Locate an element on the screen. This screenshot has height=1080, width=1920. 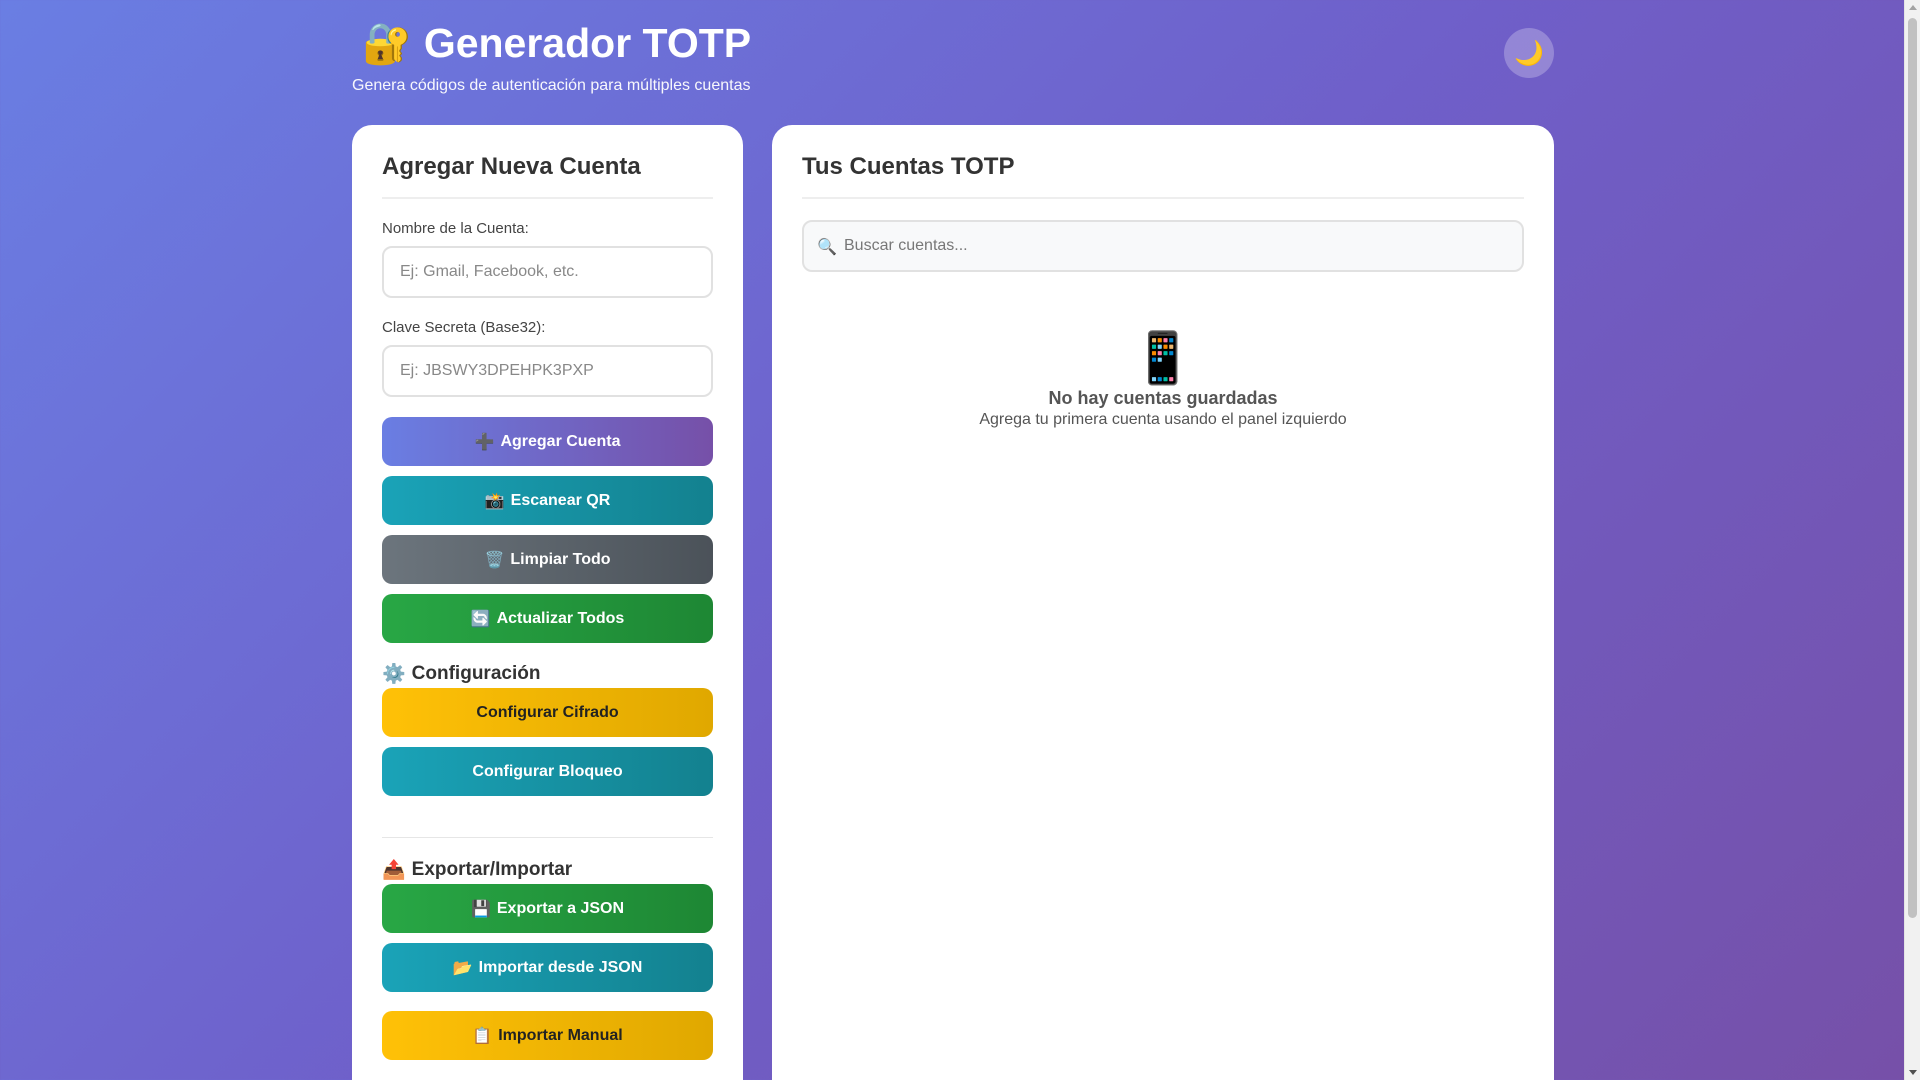
theme-toggle-button: 🌙 is located at coordinates (1529, 53).